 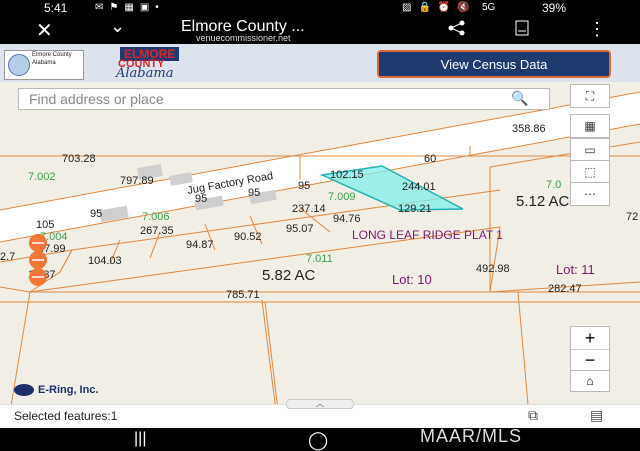 What do you see at coordinates (145, 73) in the screenshot?
I see `brand-line3: Alabama` at bounding box center [145, 73].